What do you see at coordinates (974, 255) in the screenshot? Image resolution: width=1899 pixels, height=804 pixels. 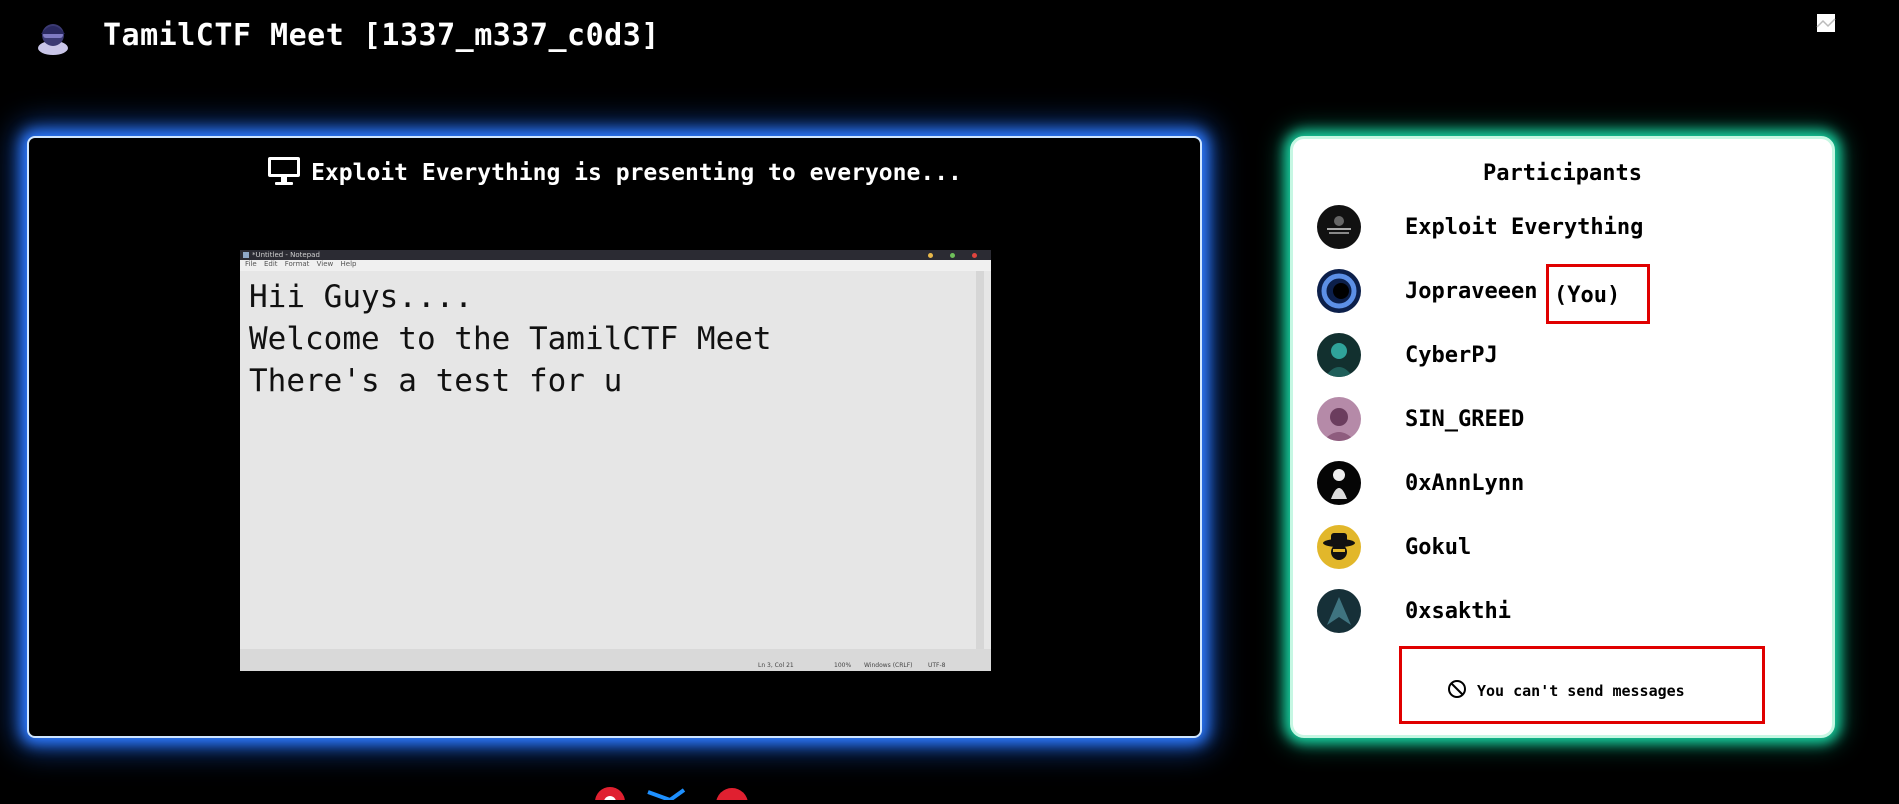 I see `close-dot` at bounding box center [974, 255].